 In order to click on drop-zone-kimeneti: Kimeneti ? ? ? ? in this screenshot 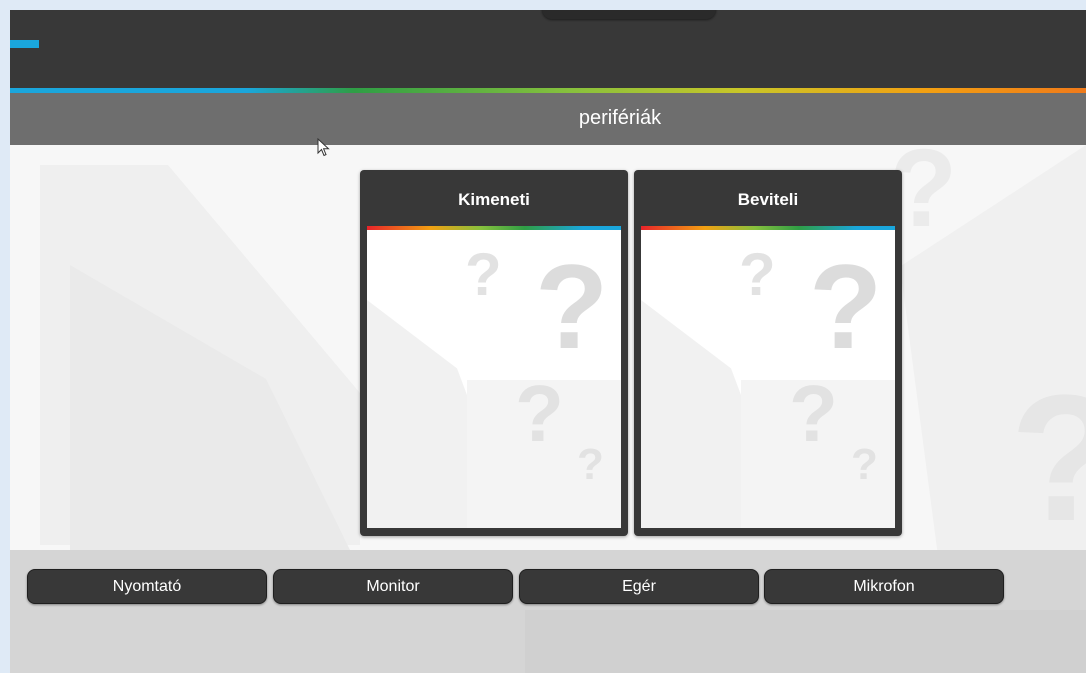, I will do `click(494, 353)`.